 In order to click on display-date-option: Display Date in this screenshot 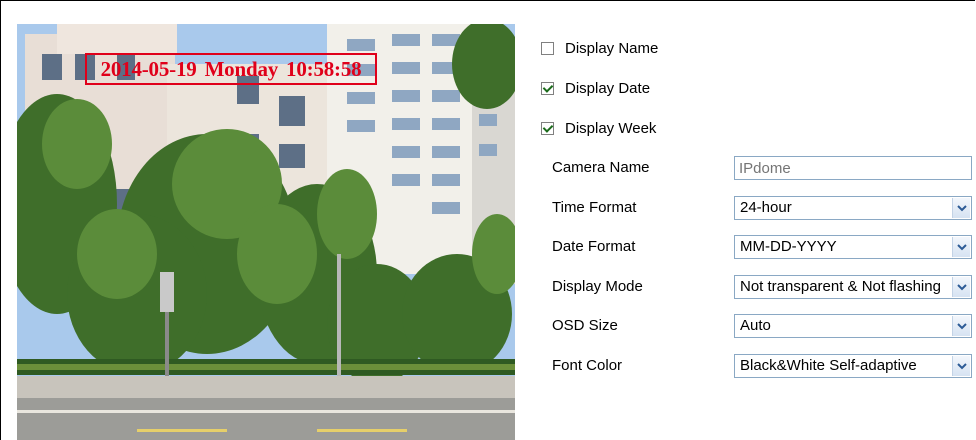, I will do `click(595, 88)`.